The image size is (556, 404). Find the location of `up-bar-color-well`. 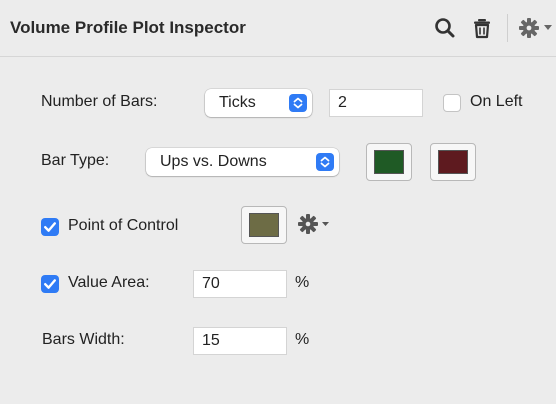

up-bar-color-well is located at coordinates (389, 162).